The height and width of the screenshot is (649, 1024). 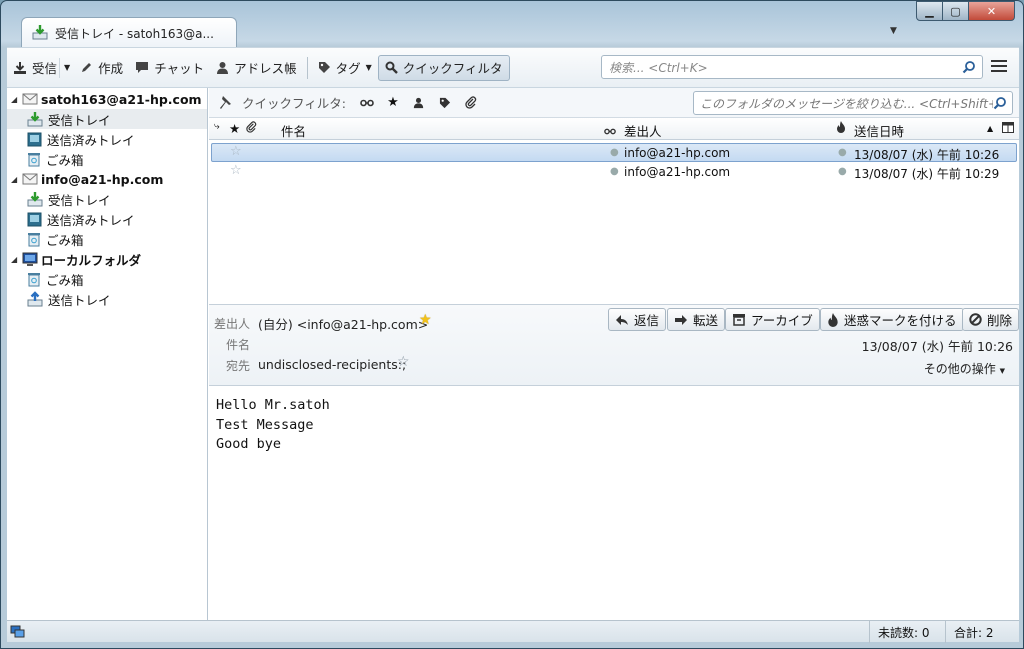 What do you see at coordinates (34, 139) in the screenshot?
I see `sent-folder-icon` at bounding box center [34, 139].